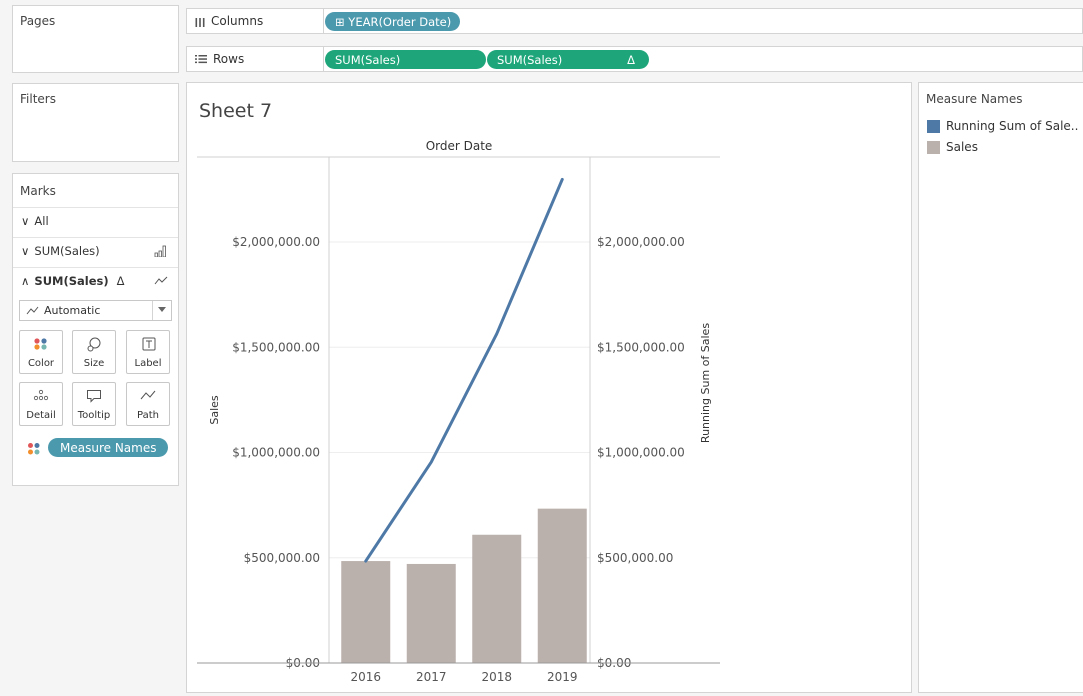 Image resolution: width=1083 pixels, height=696 pixels. I want to click on dropdown-divider, so click(152, 310).